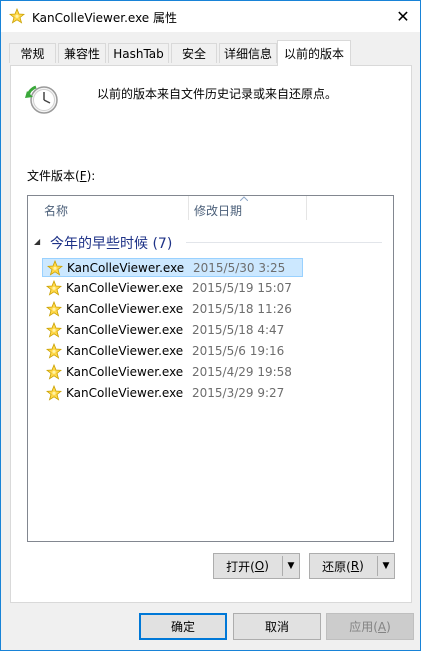 The image size is (421, 651). I want to click on access-key: R, so click(355, 566).